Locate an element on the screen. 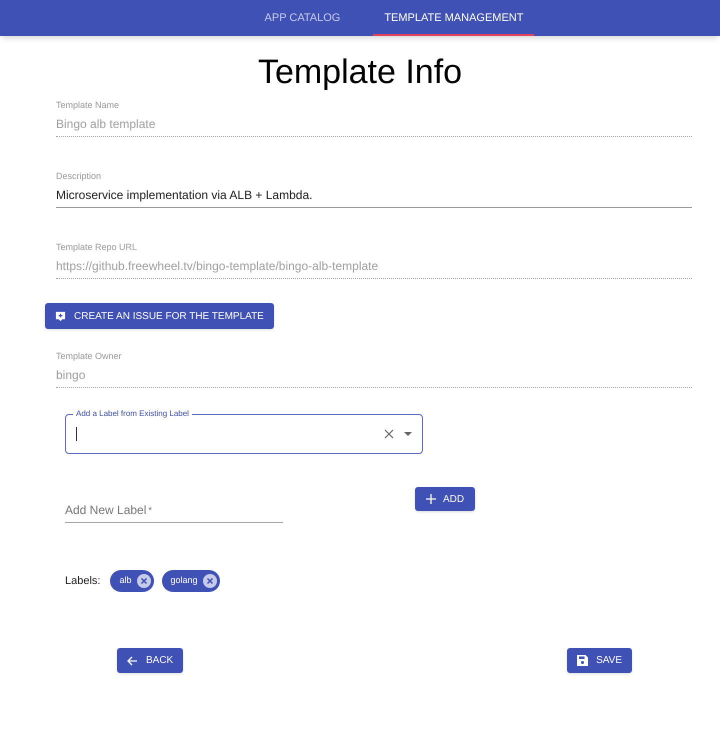  chip-text: alb is located at coordinates (125, 581).